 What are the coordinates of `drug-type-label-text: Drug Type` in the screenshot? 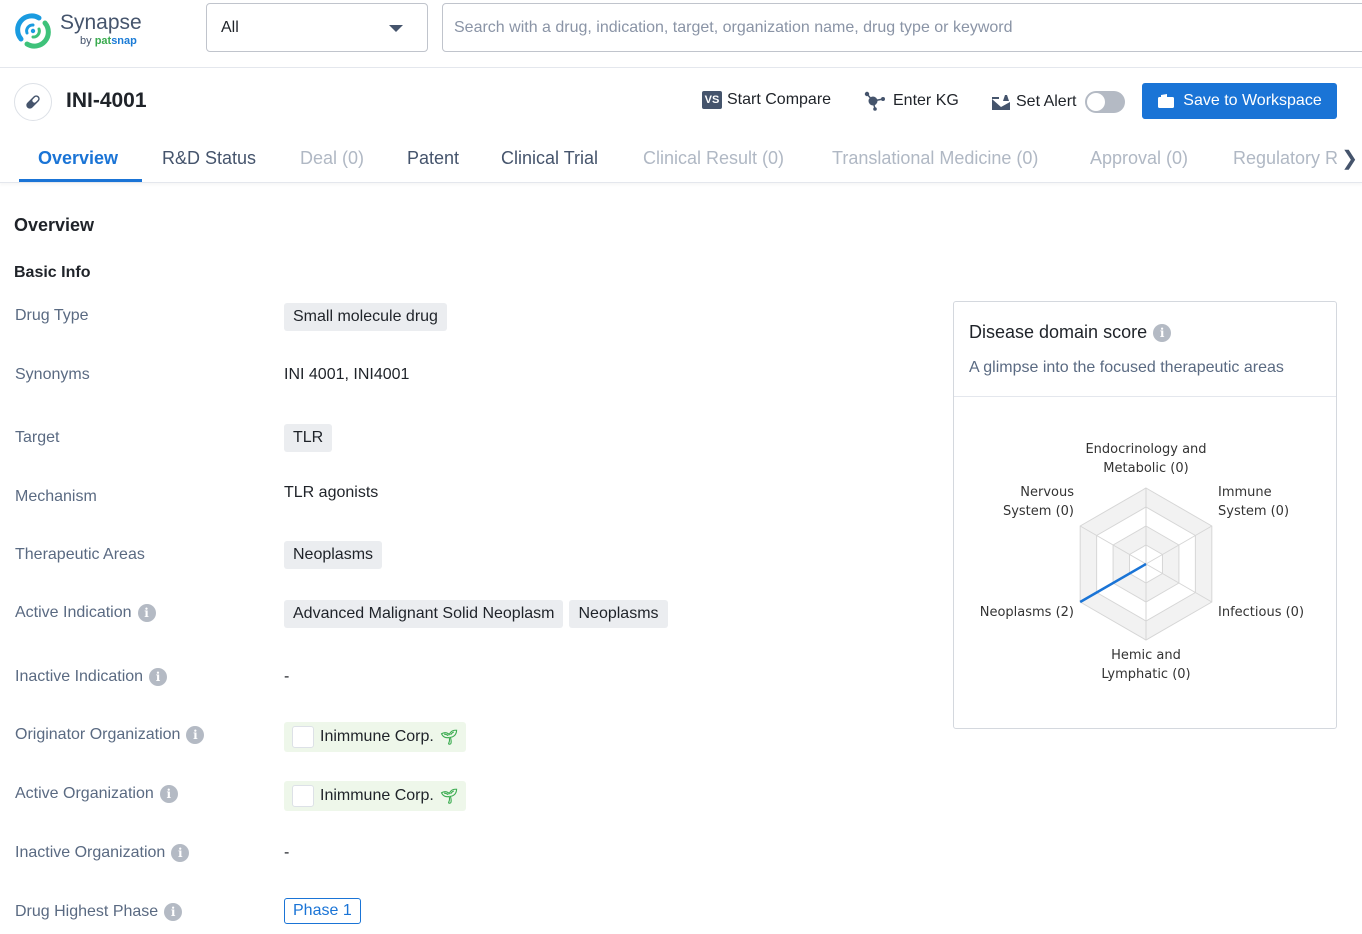 It's located at (52, 315).